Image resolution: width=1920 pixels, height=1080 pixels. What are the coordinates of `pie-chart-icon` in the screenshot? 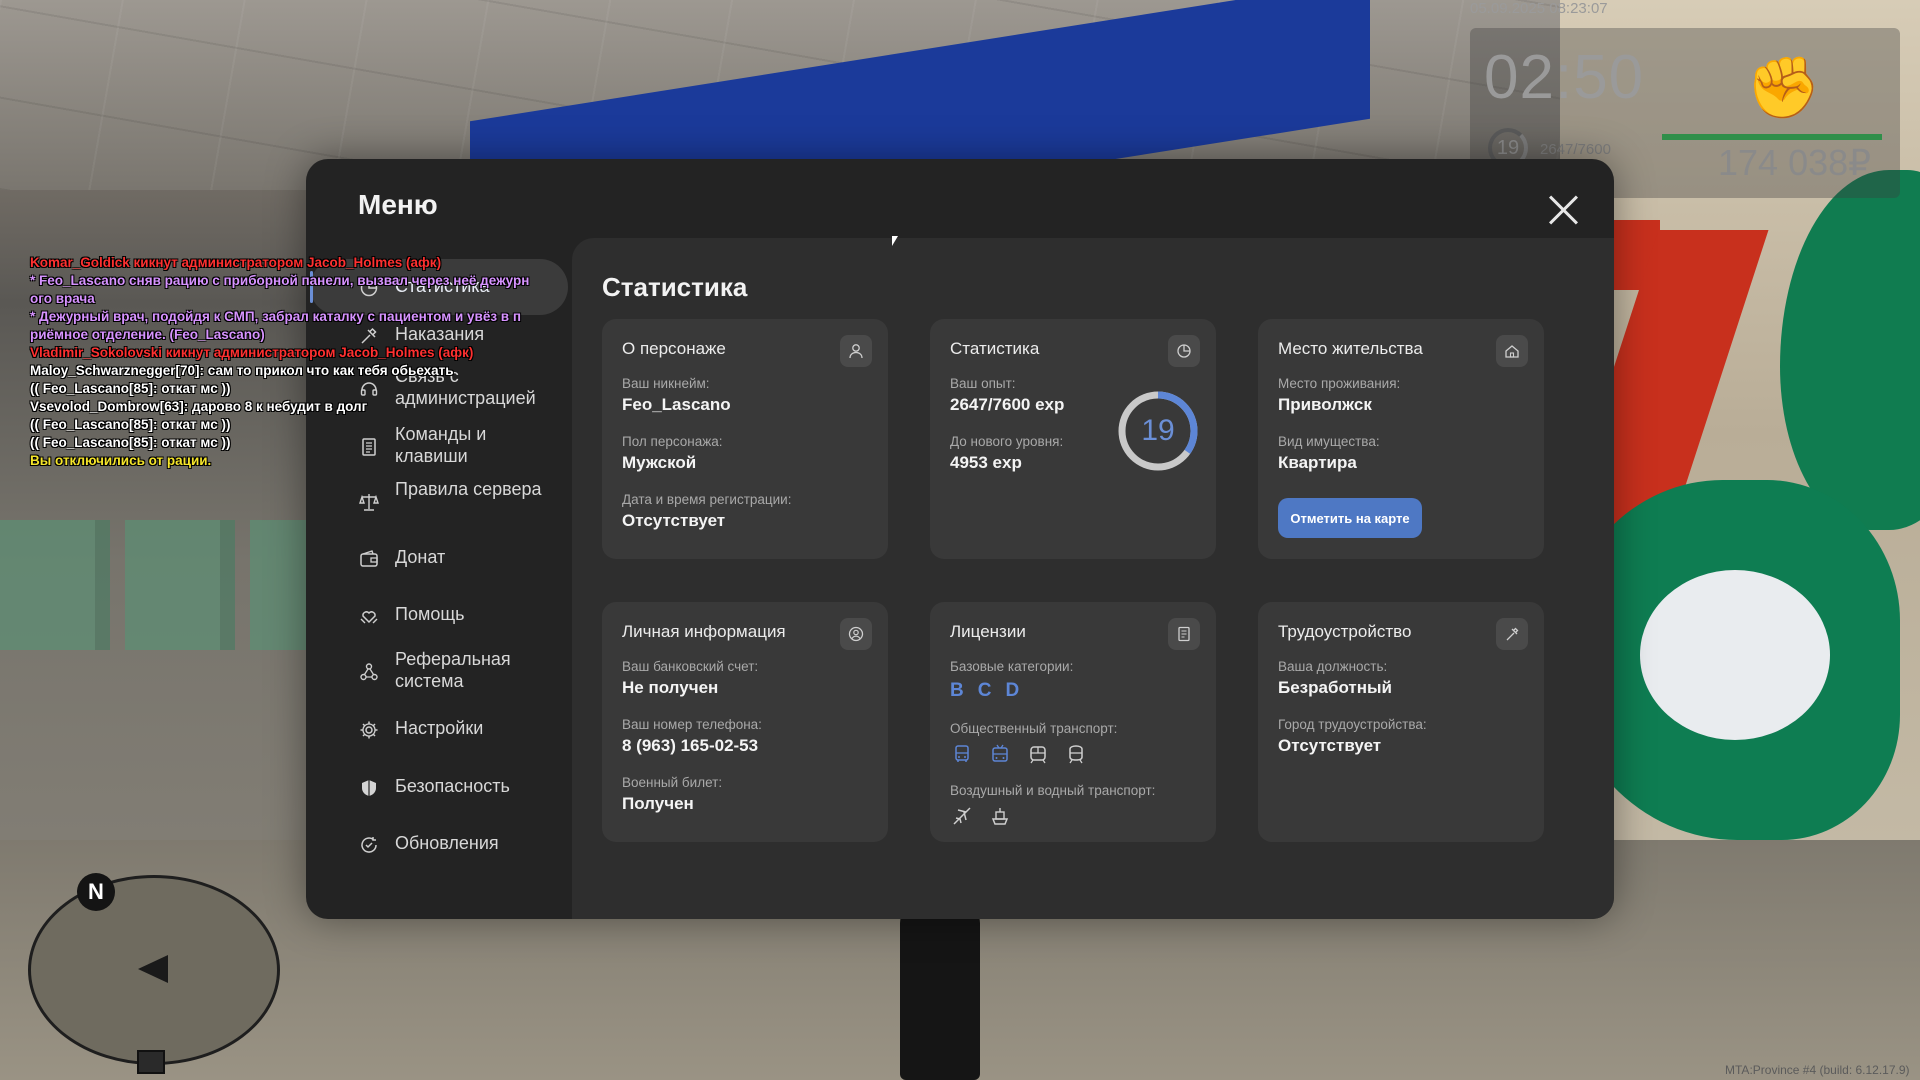 It's located at (1184, 351).